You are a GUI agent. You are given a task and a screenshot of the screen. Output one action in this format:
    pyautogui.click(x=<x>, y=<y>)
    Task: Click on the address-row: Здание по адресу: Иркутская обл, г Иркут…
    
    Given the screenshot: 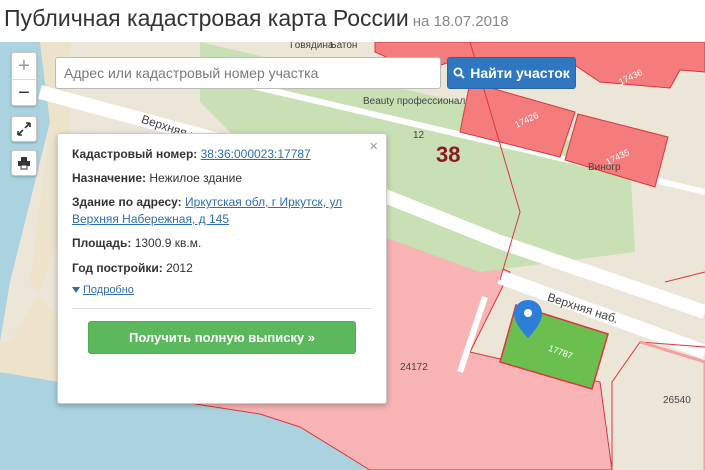 What is the action you would take?
    pyautogui.click(x=218, y=211)
    